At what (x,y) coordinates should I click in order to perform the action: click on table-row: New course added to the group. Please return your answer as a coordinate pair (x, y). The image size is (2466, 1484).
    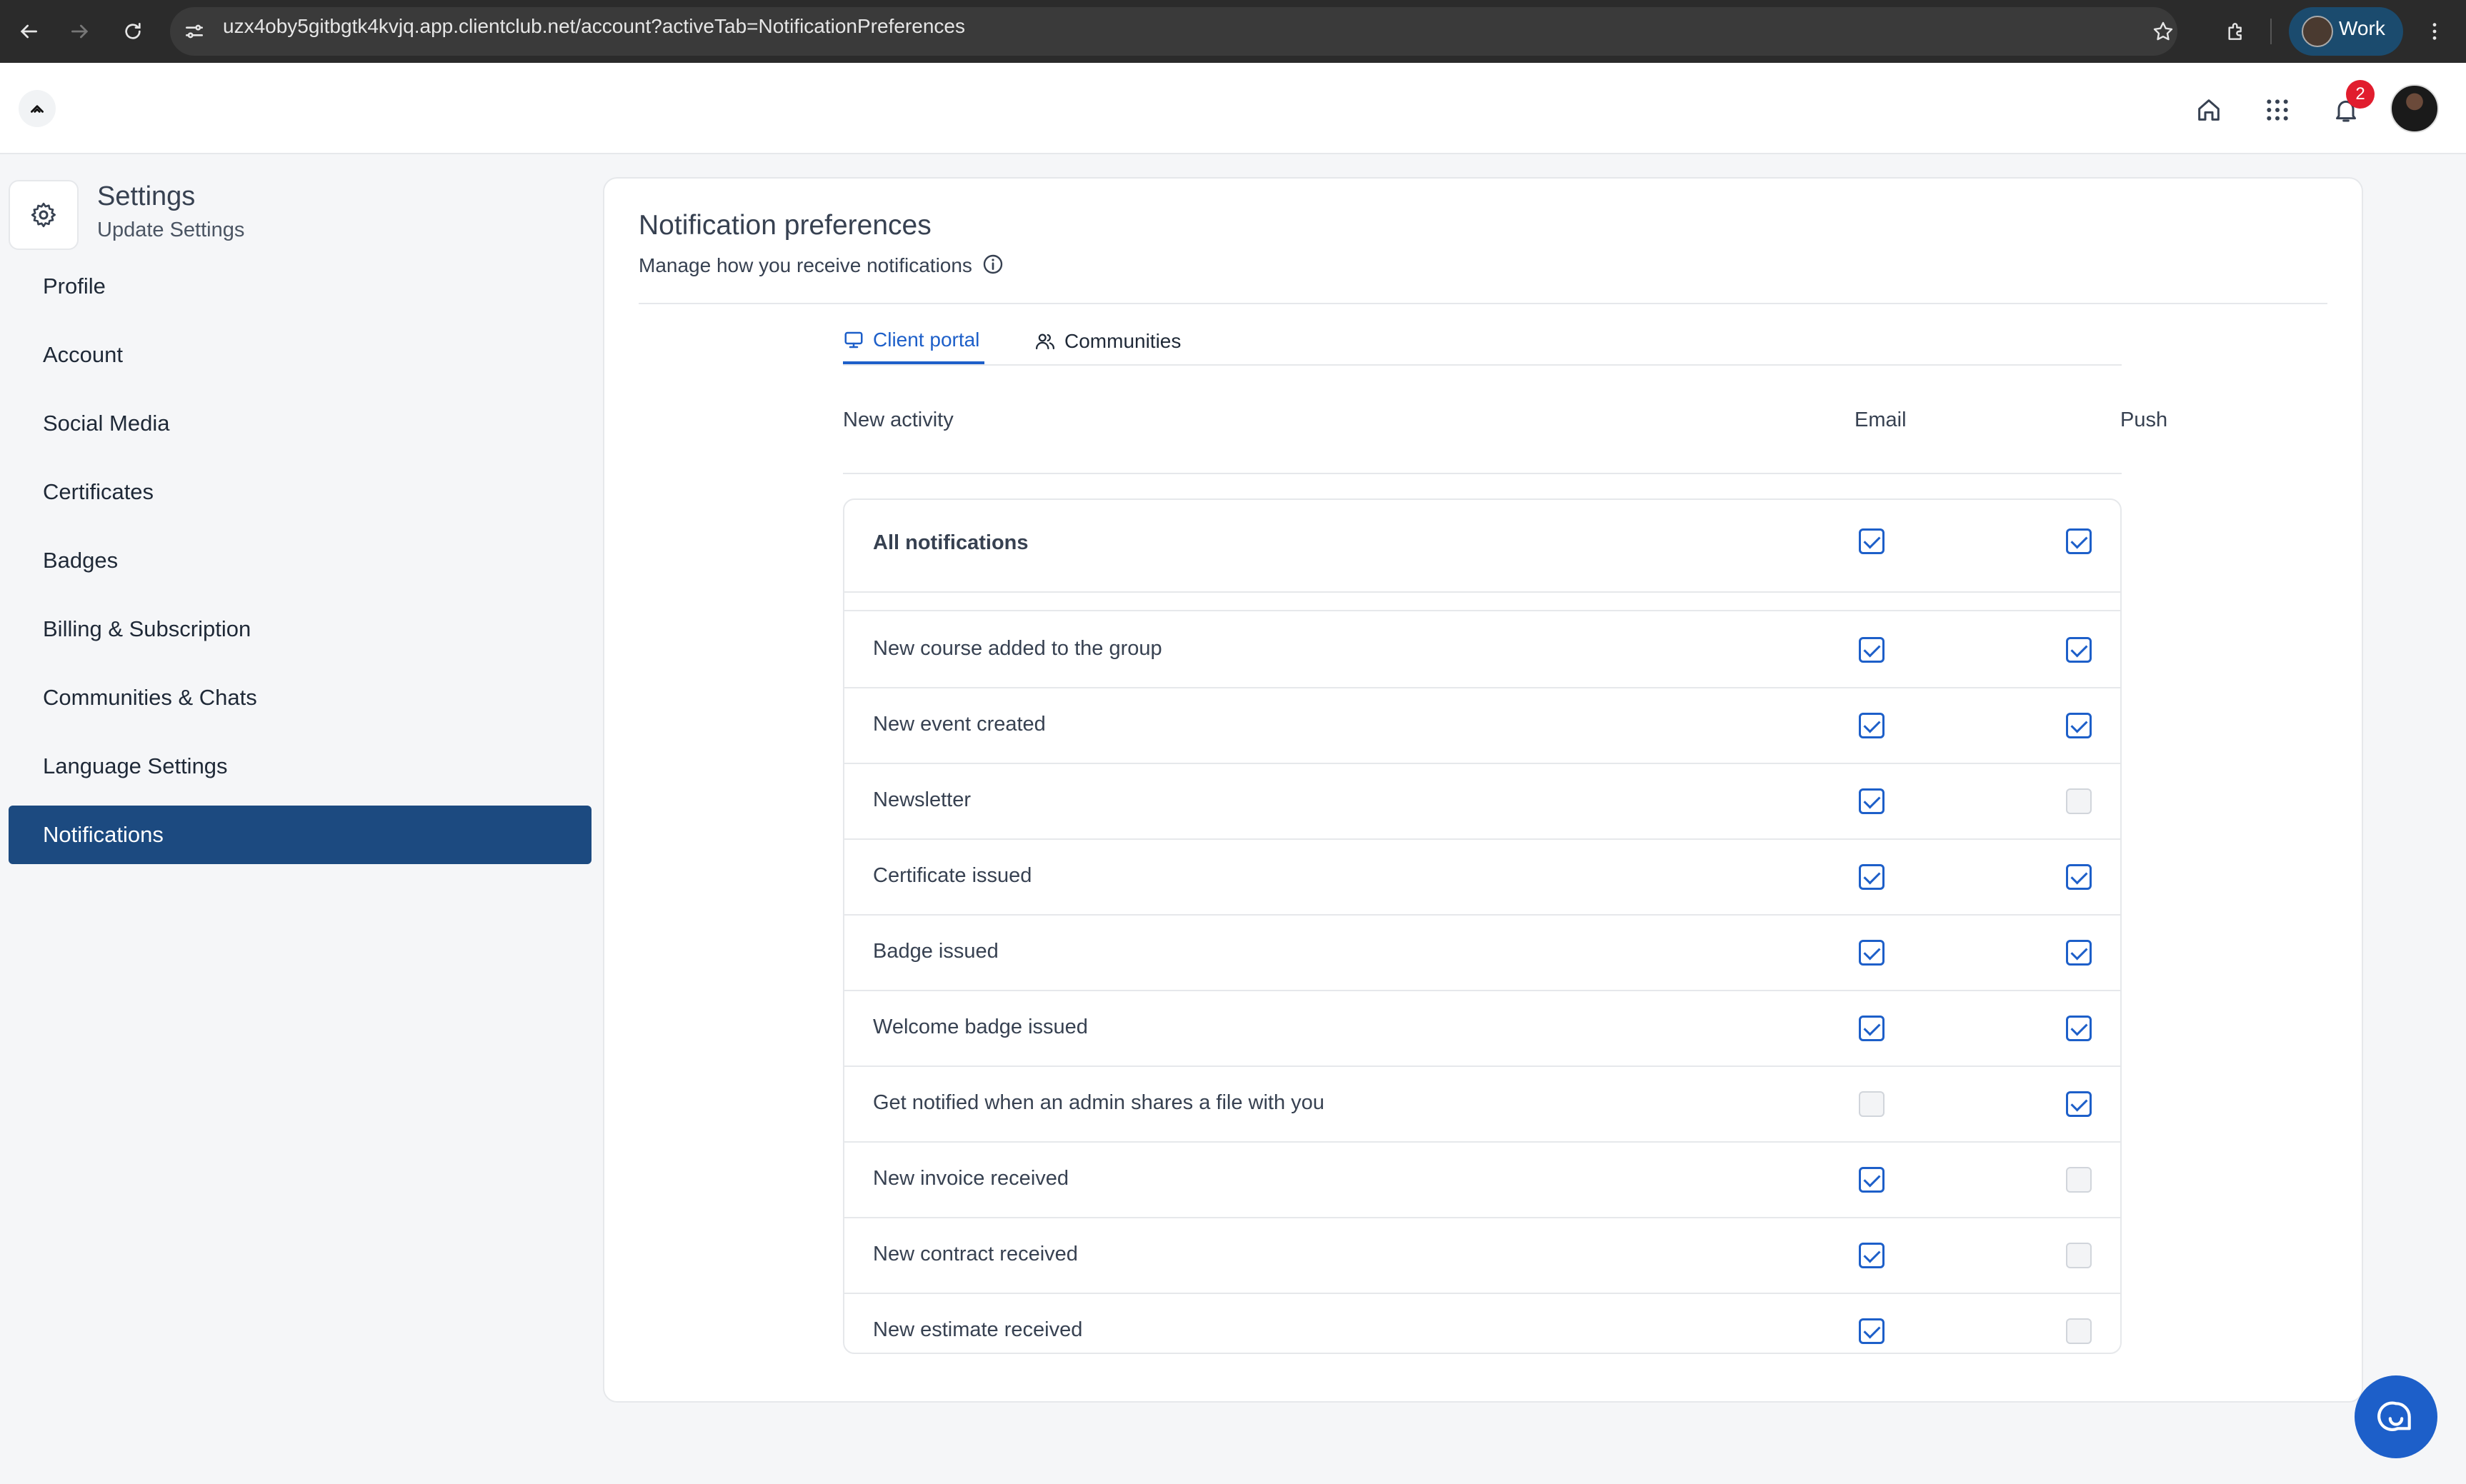
    Looking at the image, I should click on (1482, 650).